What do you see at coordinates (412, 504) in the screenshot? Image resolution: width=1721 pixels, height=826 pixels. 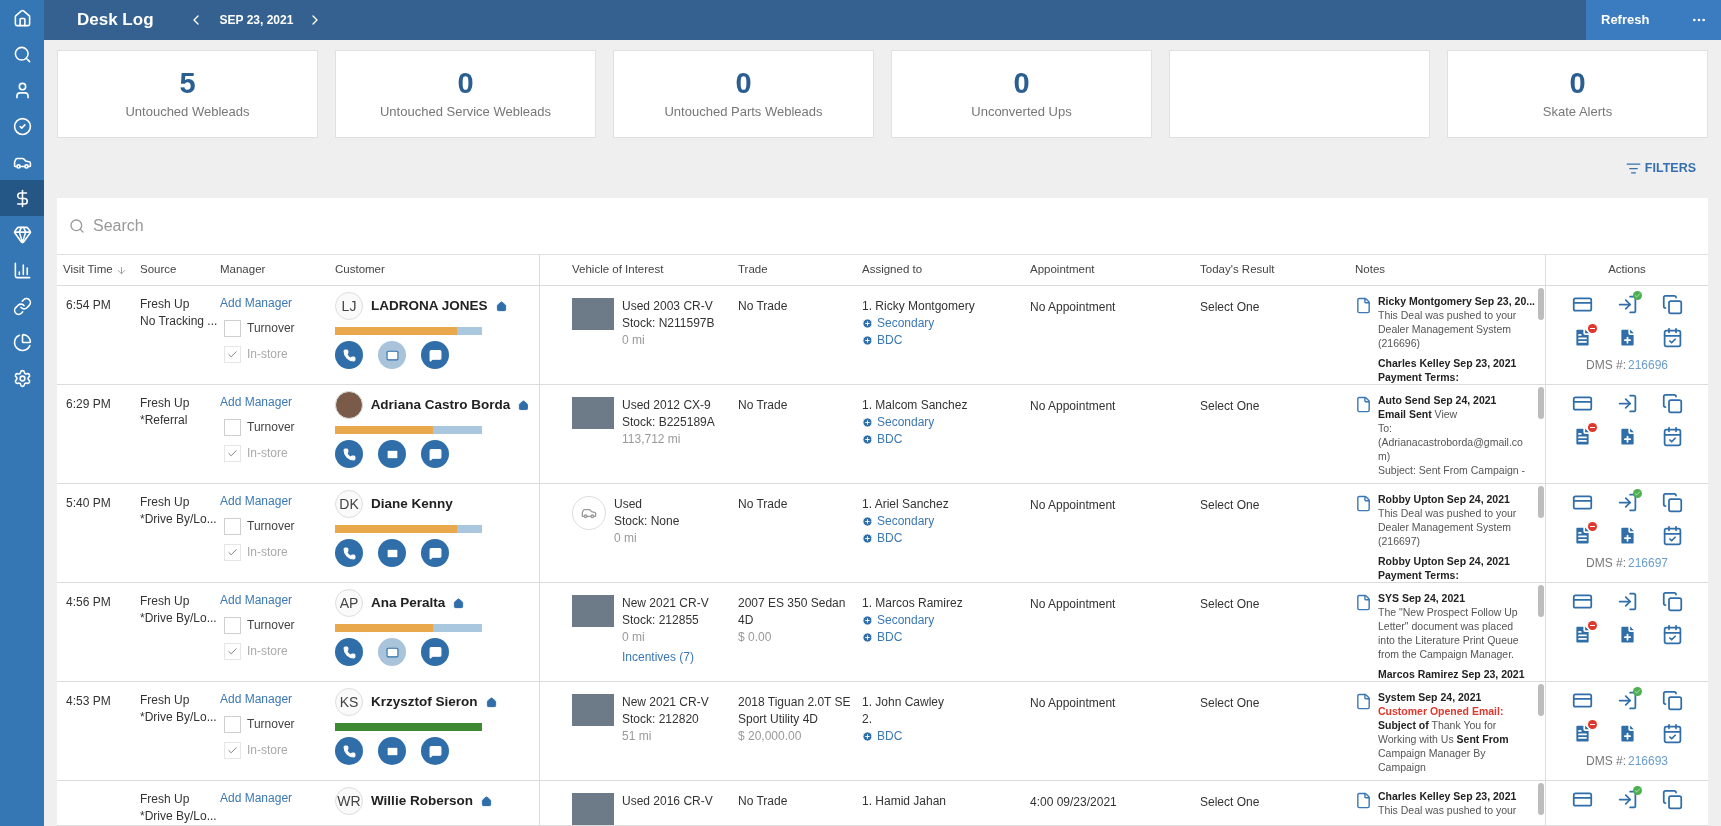 I see `customer-name: Diane Kenny` at bounding box center [412, 504].